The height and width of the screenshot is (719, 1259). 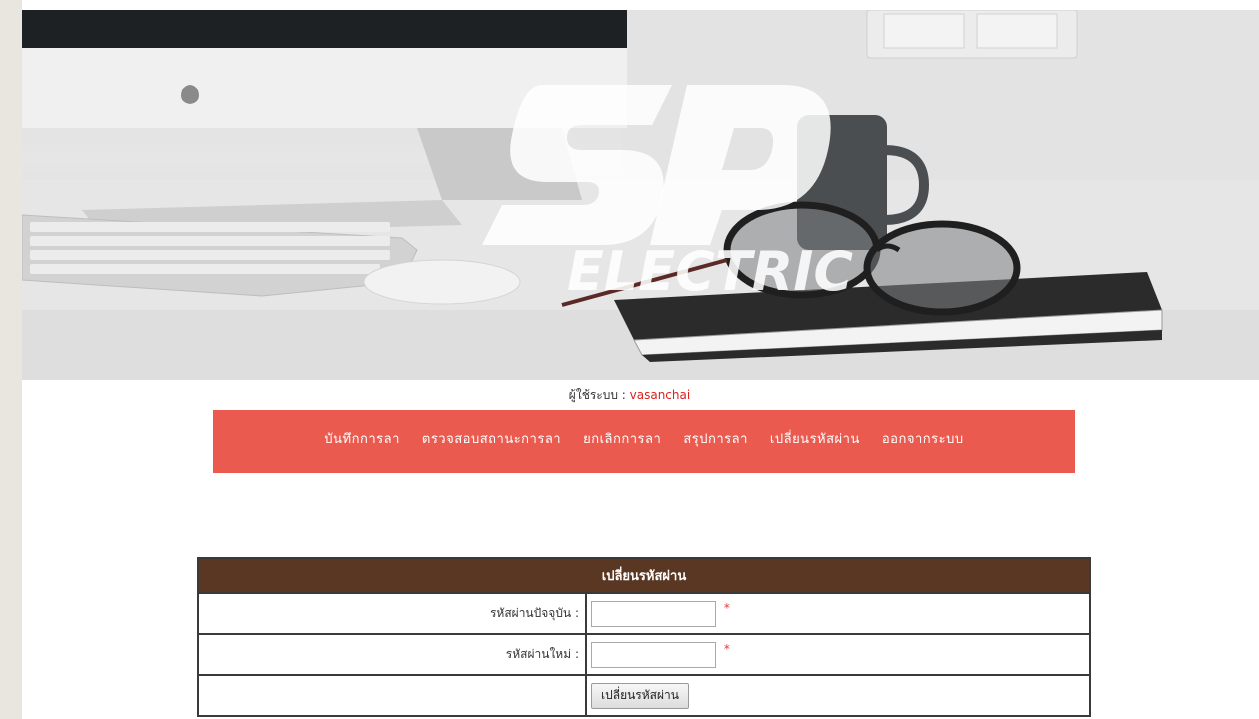 I want to click on page-left-margin, so click(x=11, y=359).